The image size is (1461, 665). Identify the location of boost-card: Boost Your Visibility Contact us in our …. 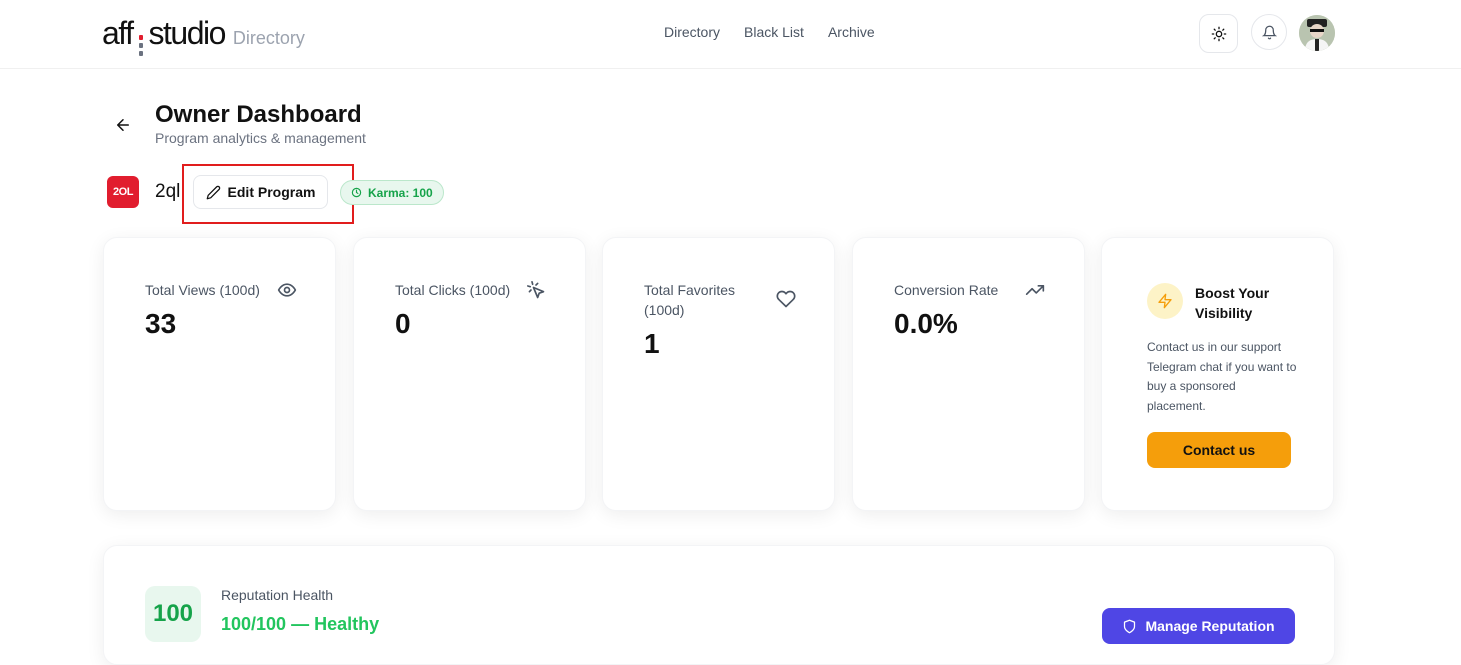
(1217, 374).